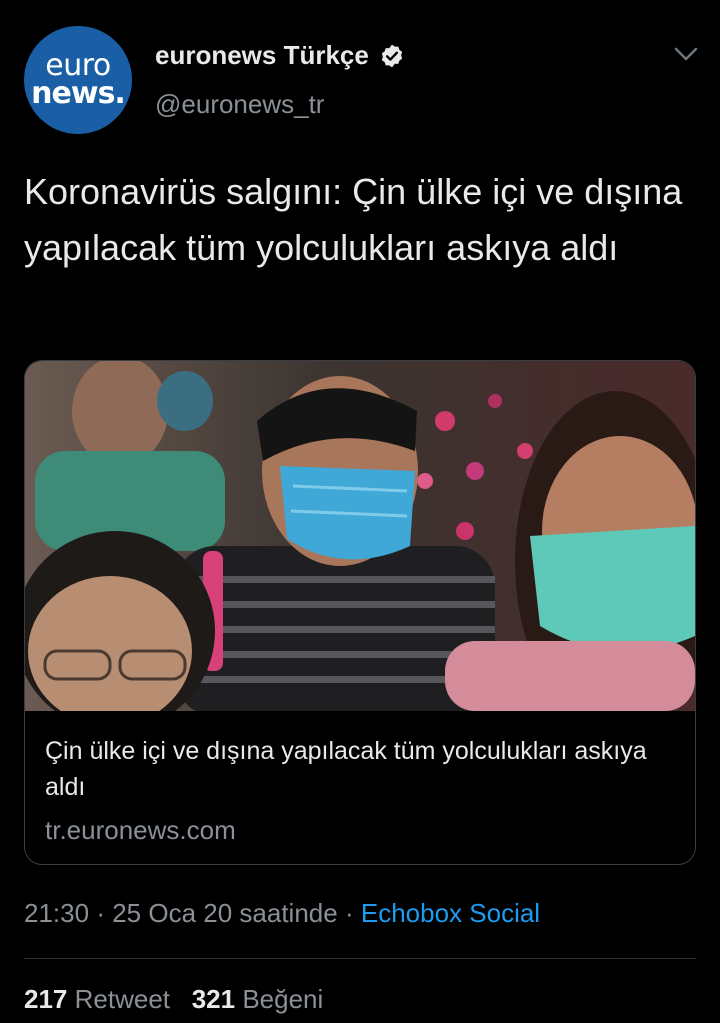  What do you see at coordinates (78, 93) in the screenshot?
I see `avatar-logo-line2: news.` at bounding box center [78, 93].